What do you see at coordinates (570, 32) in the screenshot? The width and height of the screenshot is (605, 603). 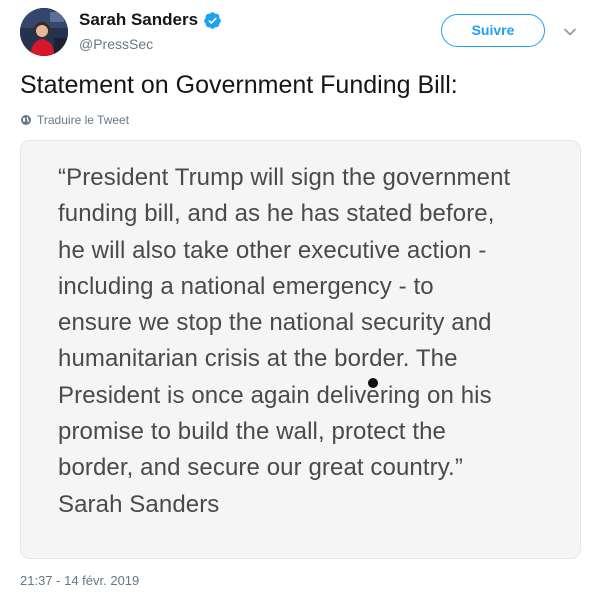 I see `chevron-down-icon` at bounding box center [570, 32].